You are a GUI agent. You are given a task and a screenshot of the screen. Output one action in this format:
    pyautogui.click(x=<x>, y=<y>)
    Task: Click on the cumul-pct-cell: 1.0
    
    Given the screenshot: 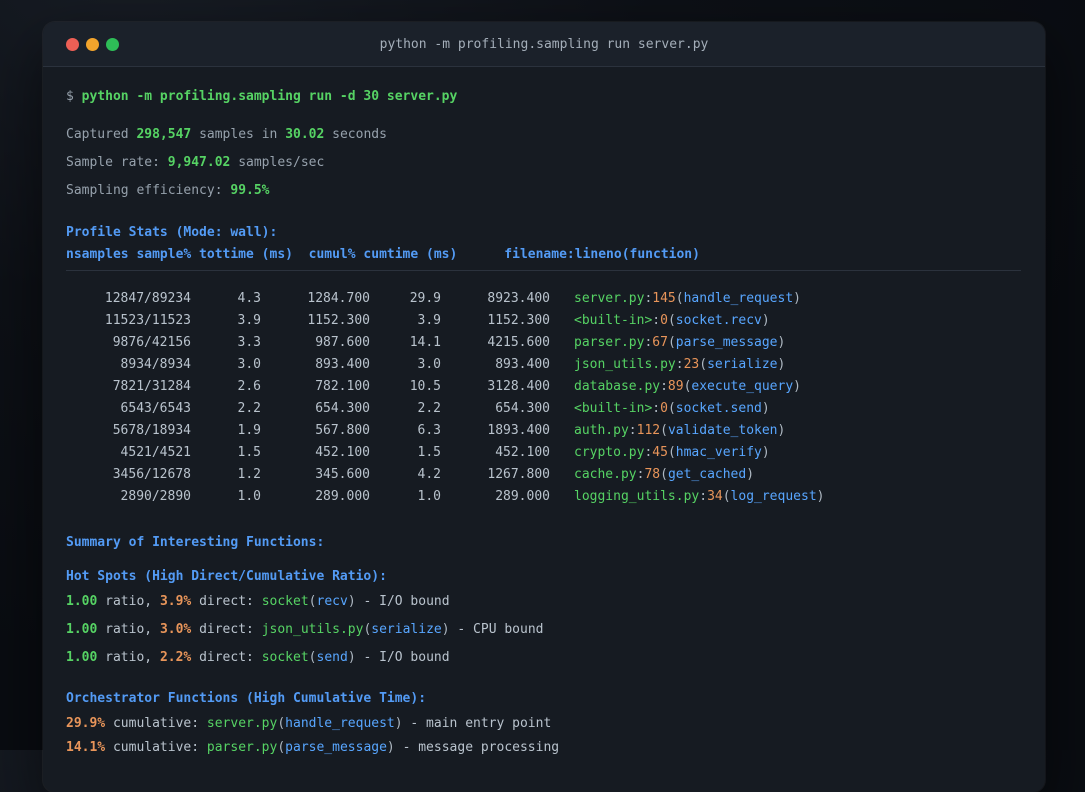 What is the action you would take?
    pyautogui.click(x=429, y=496)
    